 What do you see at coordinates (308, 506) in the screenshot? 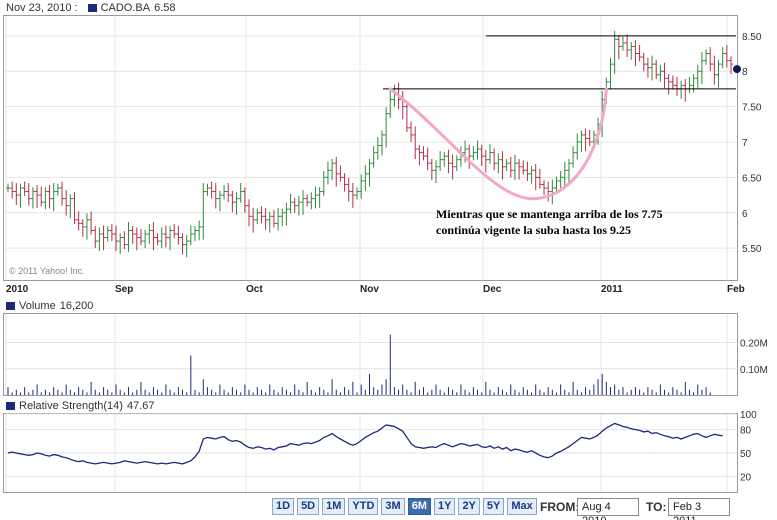
I see `range-button-5d: 5D` at bounding box center [308, 506].